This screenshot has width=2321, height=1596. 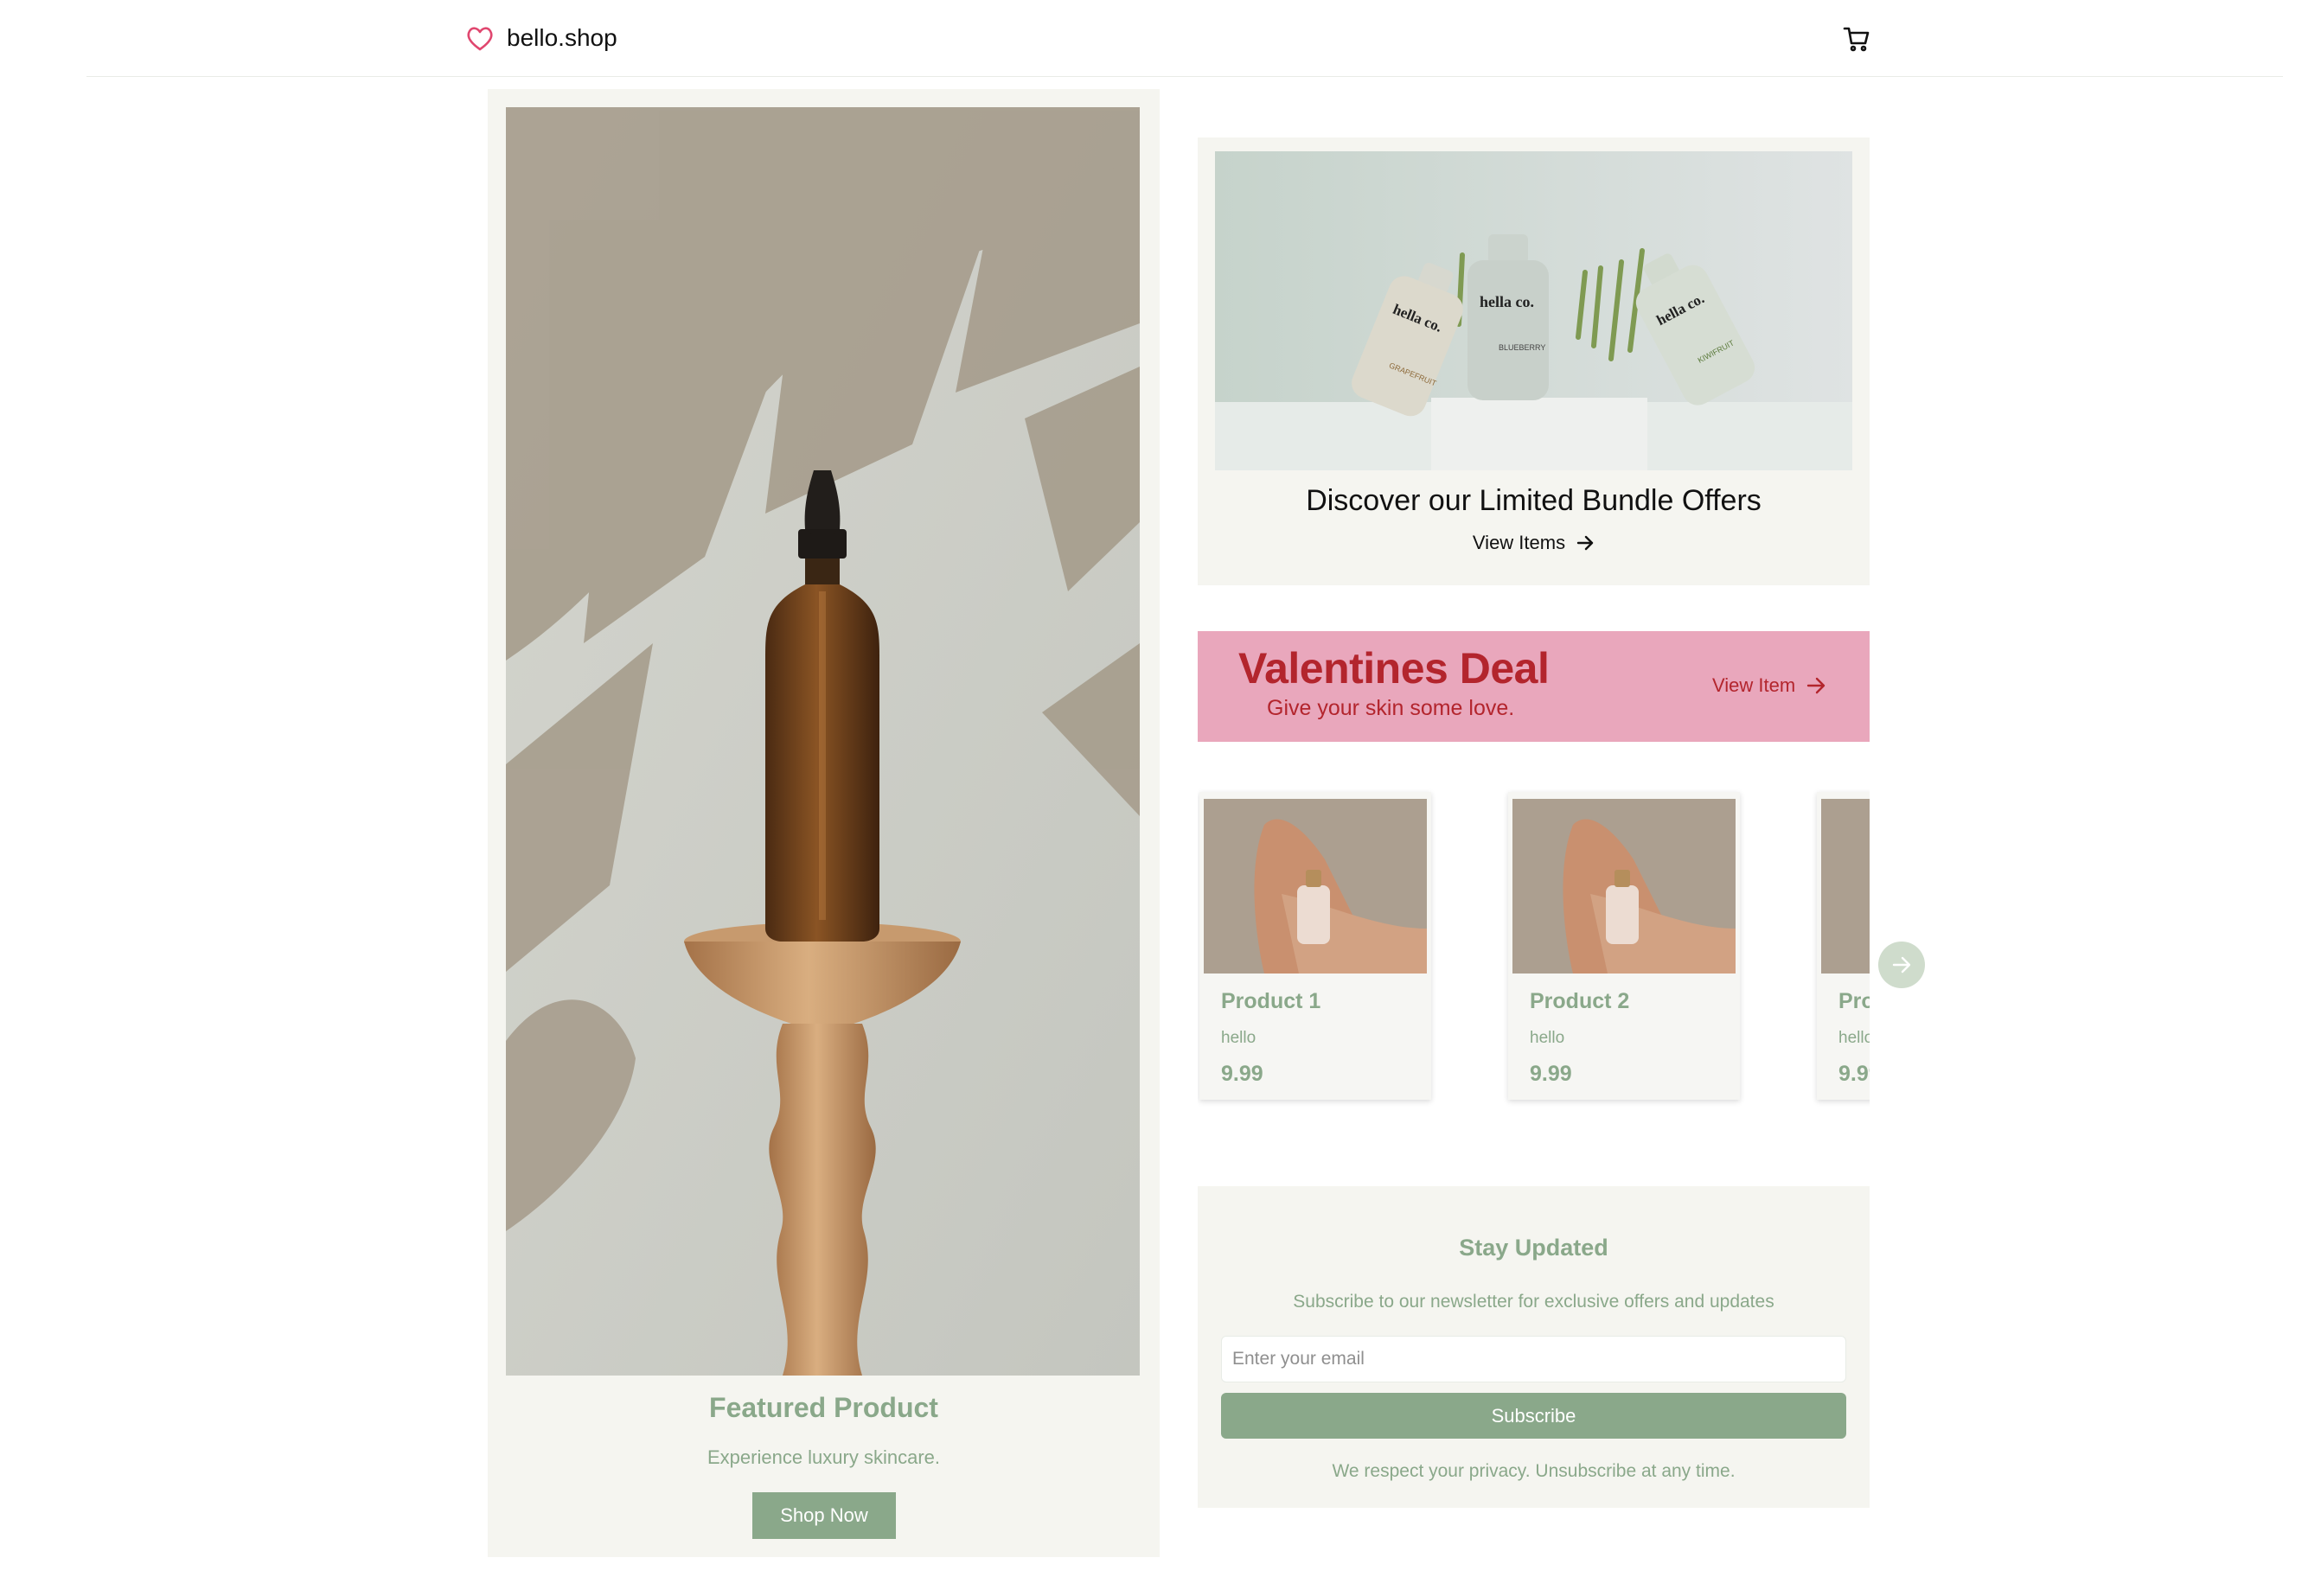 What do you see at coordinates (823, 1457) in the screenshot?
I see `featured-subtitle: Experience luxury skincare.` at bounding box center [823, 1457].